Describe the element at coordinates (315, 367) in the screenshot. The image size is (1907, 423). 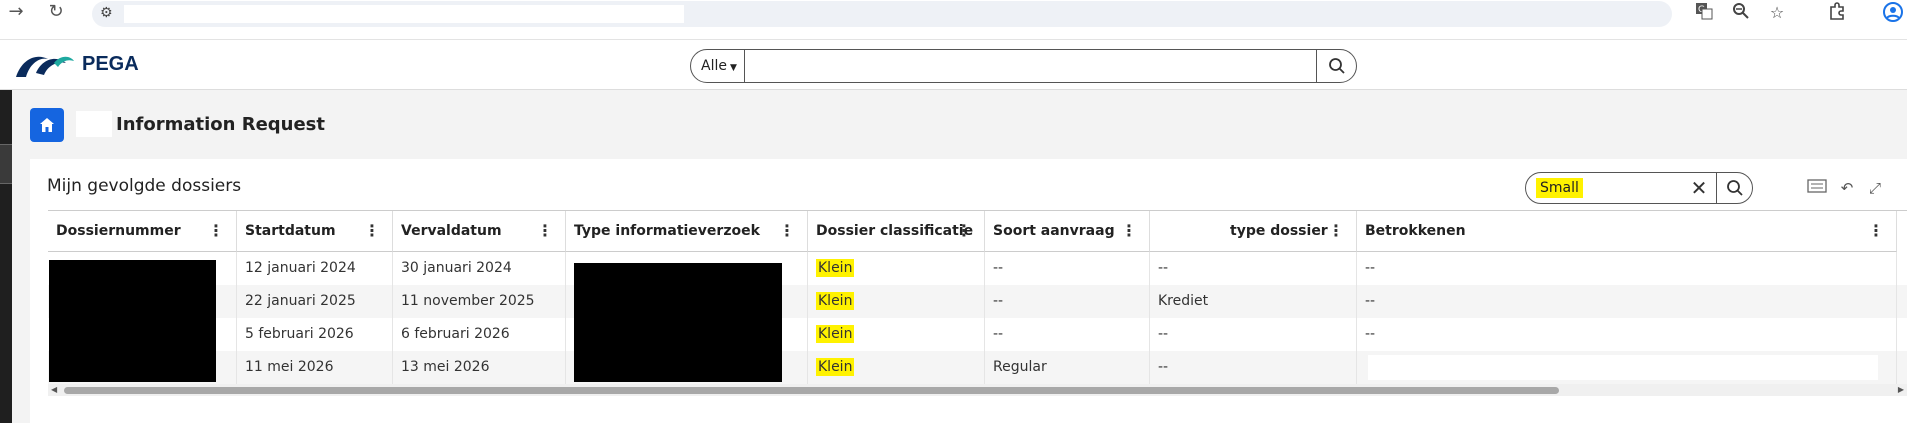
I see `cell-startdatum: 11 mei 2026` at that location.